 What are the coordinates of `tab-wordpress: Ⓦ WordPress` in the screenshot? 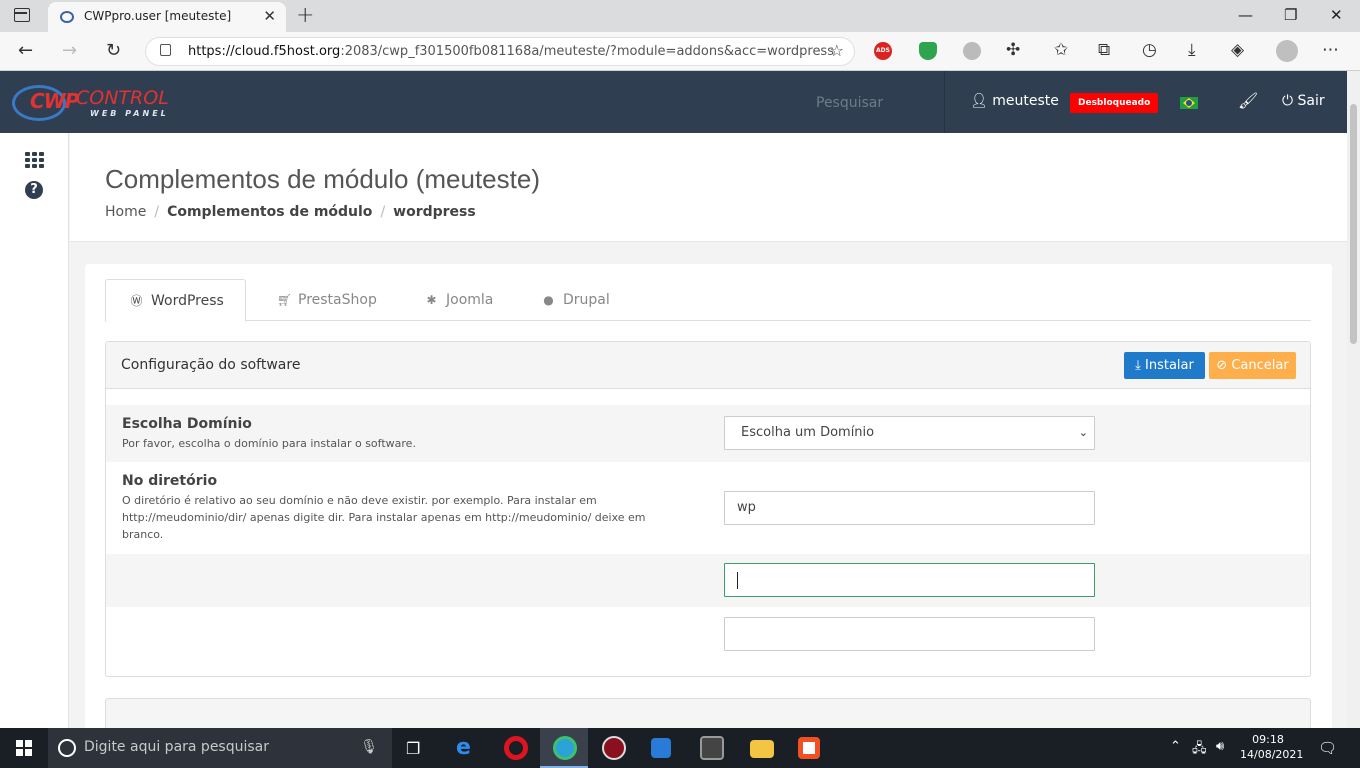 It's located at (175, 300).